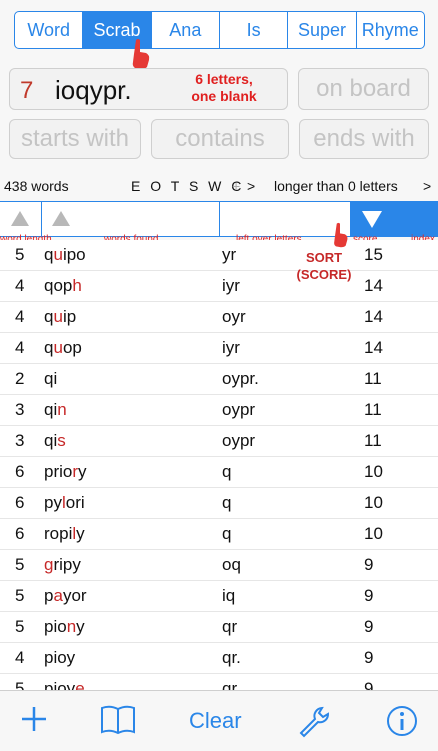  Describe the element at coordinates (219, 596) in the screenshot. I see `table-row: 5 payor iq 9` at that location.